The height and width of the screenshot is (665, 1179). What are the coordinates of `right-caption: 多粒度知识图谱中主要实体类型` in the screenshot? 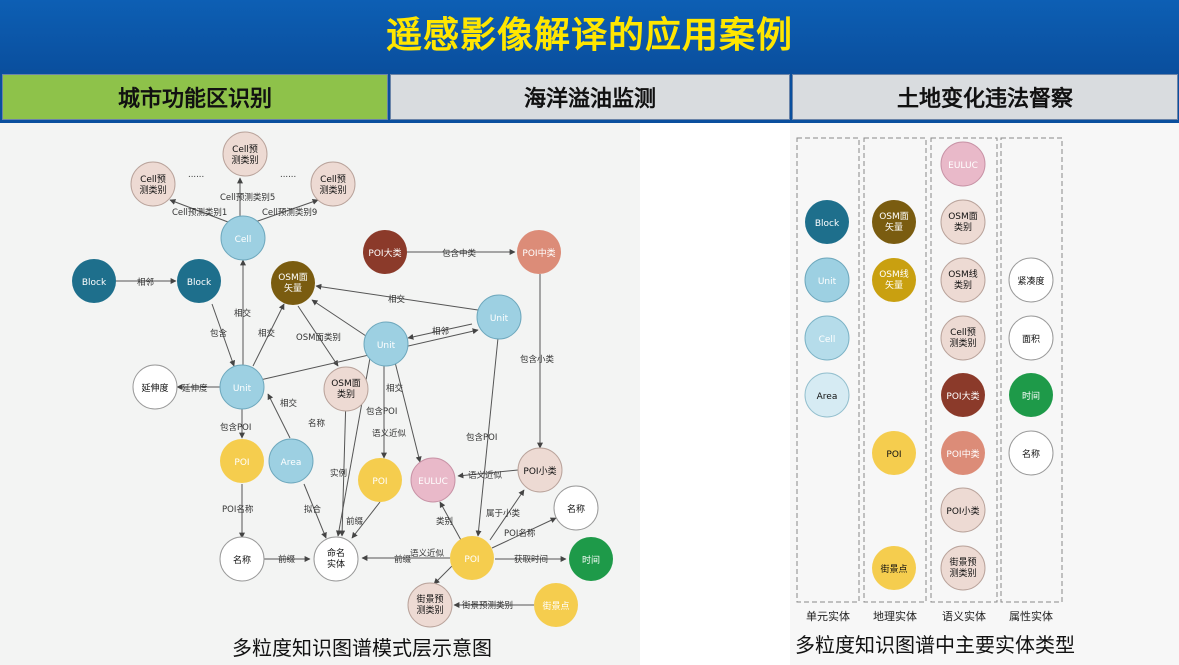 It's located at (935, 645).